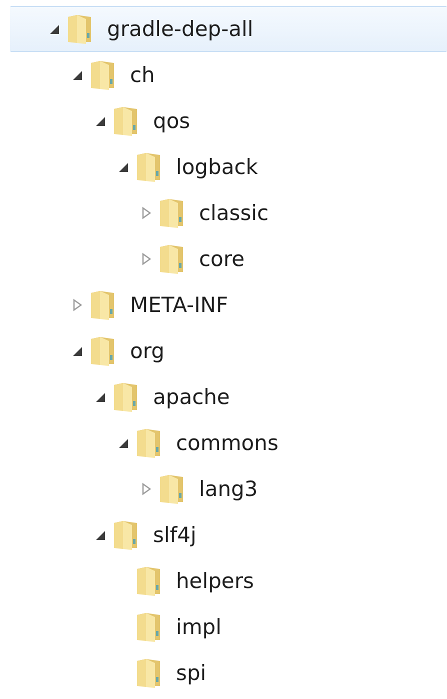 This screenshot has height=699, width=447. I want to click on folder-name: impl, so click(199, 627).